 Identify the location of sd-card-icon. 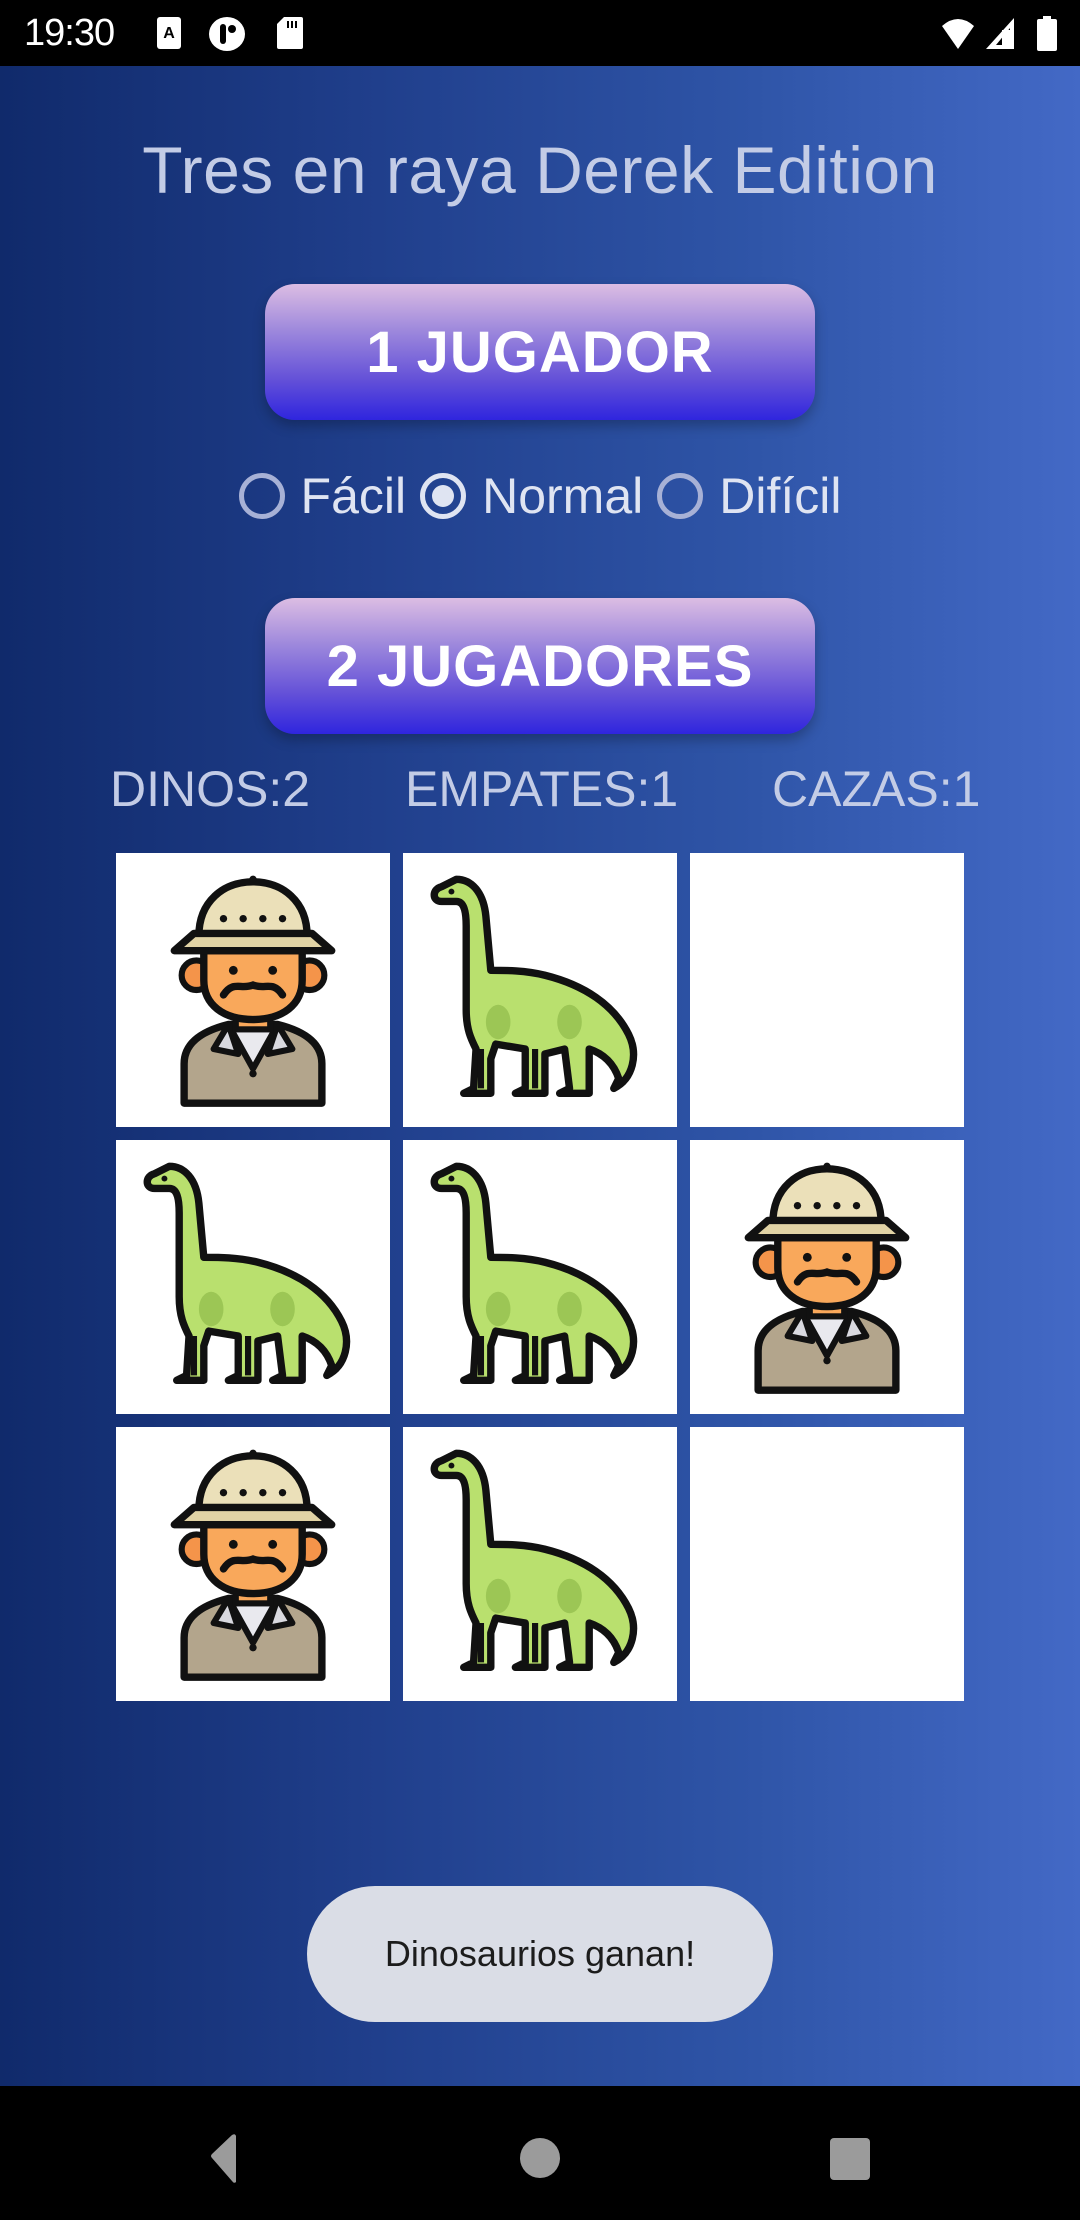
(290, 33).